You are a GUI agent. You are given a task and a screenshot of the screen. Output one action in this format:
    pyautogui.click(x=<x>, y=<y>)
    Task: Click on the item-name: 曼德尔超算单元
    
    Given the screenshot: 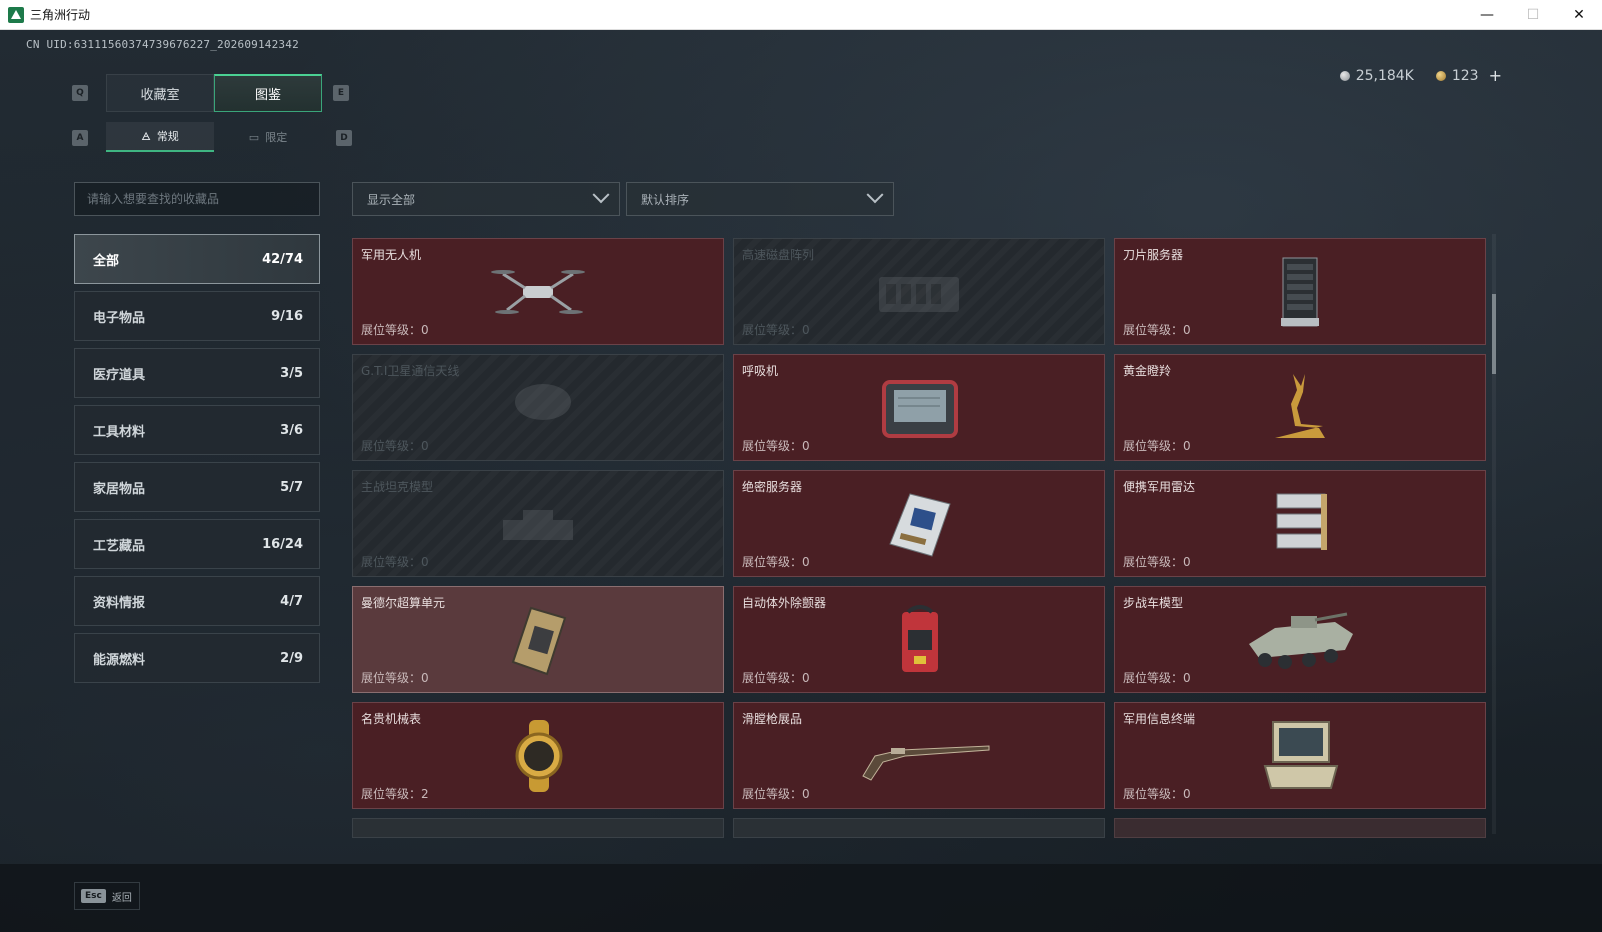 What is the action you would take?
    pyautogui.click(x=403, y=603)
    